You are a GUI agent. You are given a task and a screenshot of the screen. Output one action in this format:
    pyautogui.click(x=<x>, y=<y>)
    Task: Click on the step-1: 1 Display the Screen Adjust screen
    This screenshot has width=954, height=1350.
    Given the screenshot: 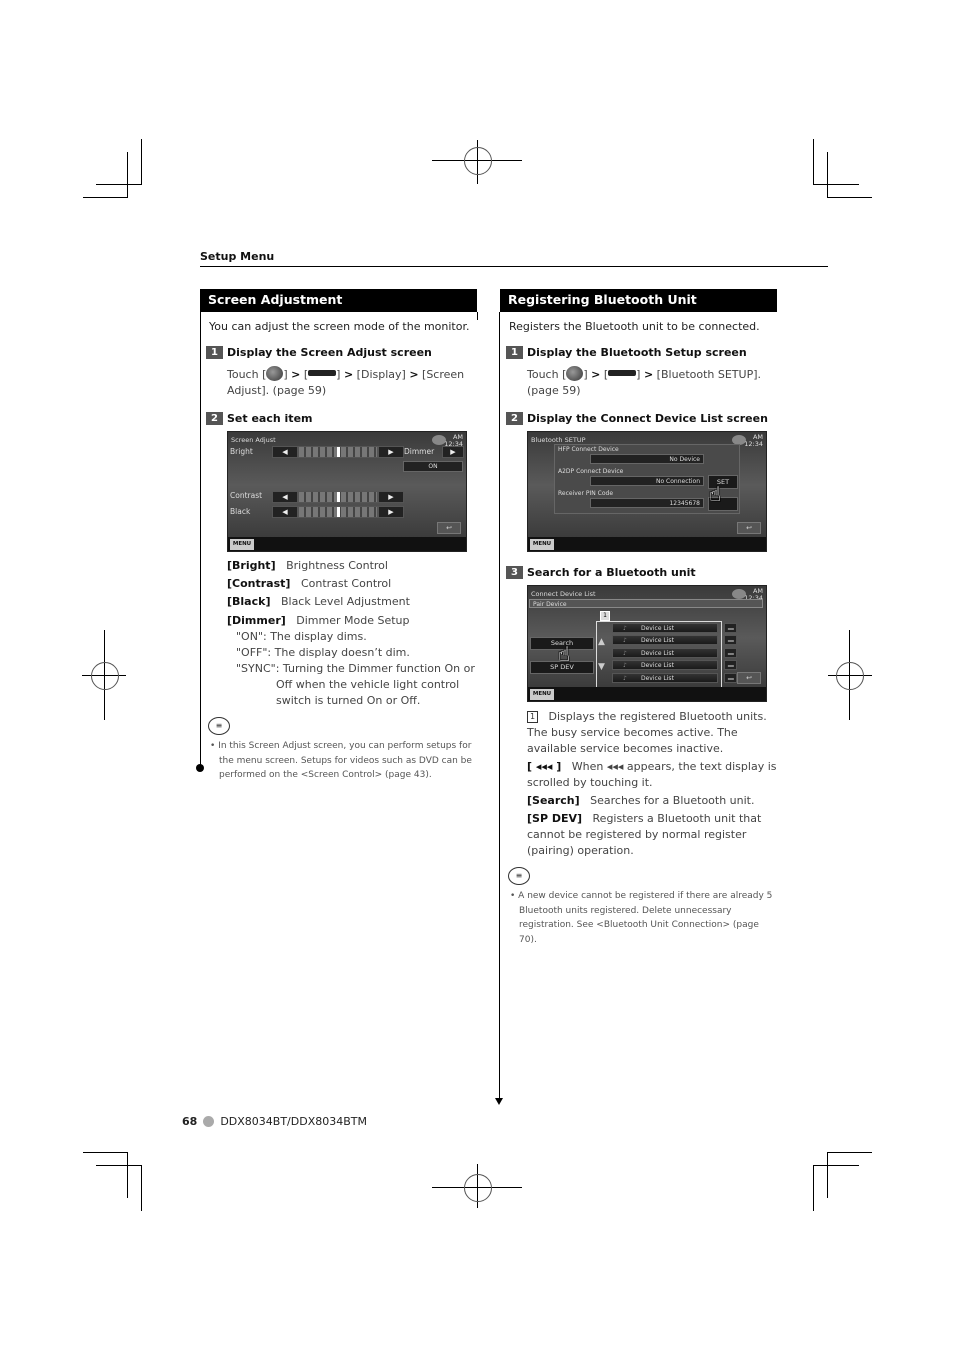 What is the action you would take?
    pyautogui.click(x=341, y=352)
    